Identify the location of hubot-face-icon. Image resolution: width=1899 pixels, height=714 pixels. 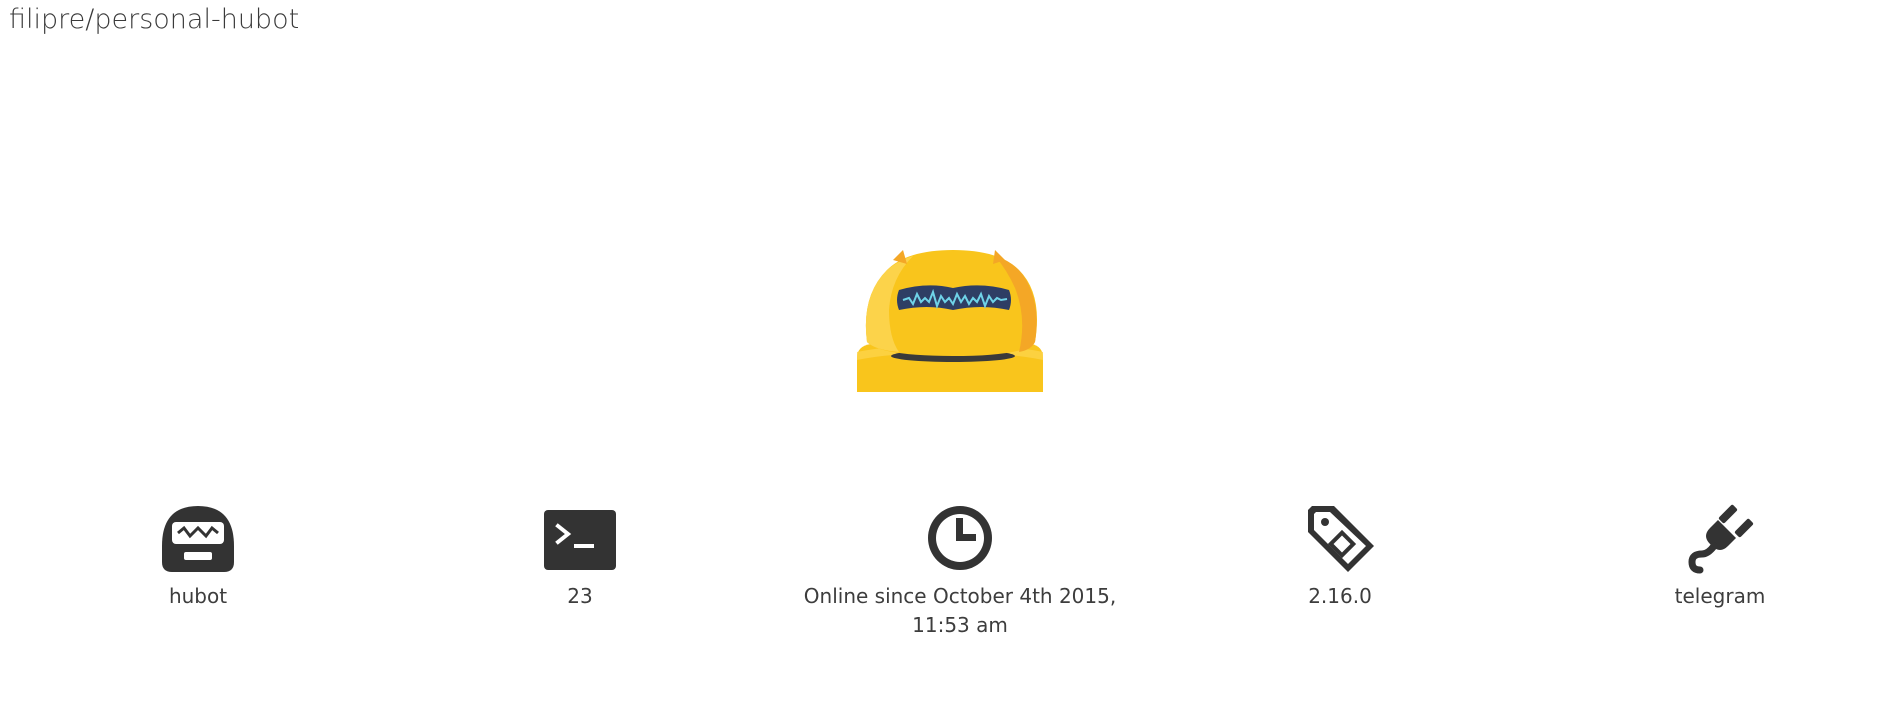
(198, 539).